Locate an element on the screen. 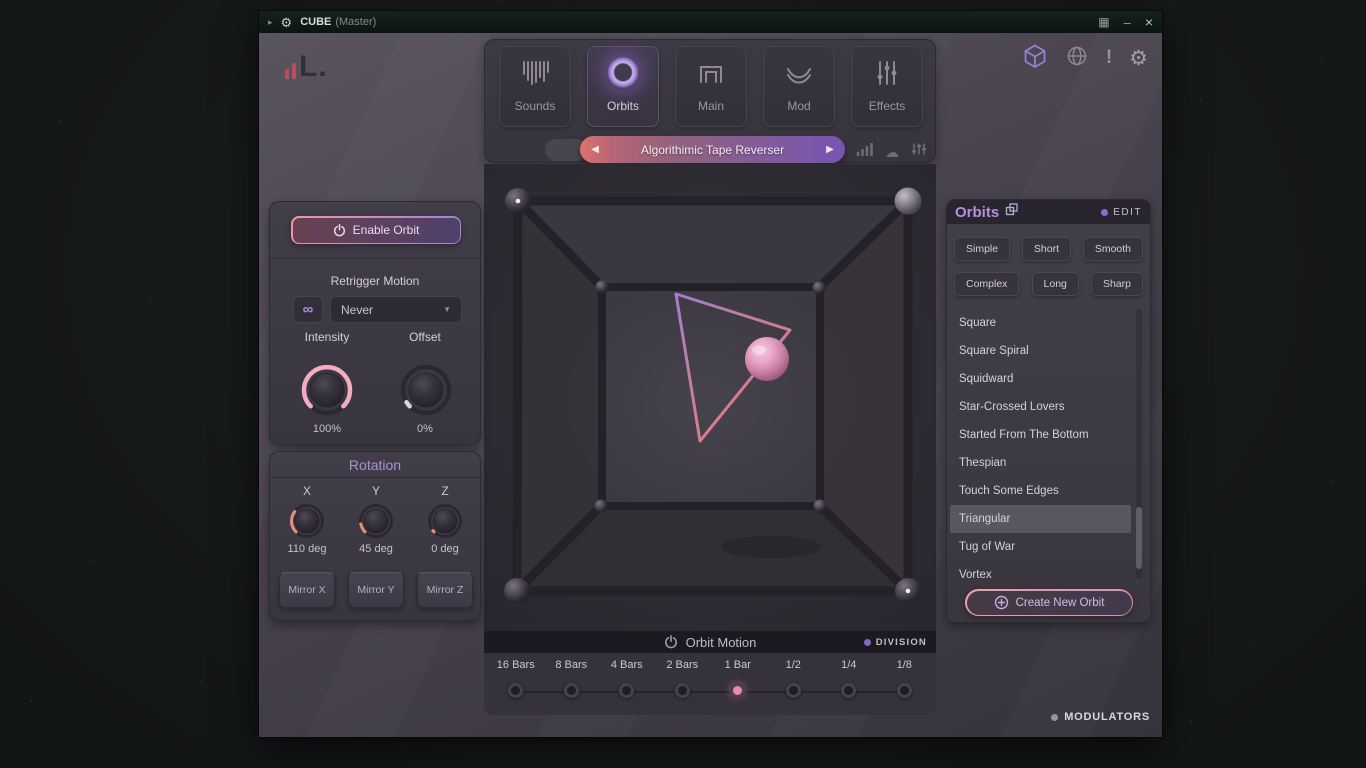 The height and width of the screenshot is (768, 1366). orbit-list-item: Vortex is located at coordinates (1040, 570).